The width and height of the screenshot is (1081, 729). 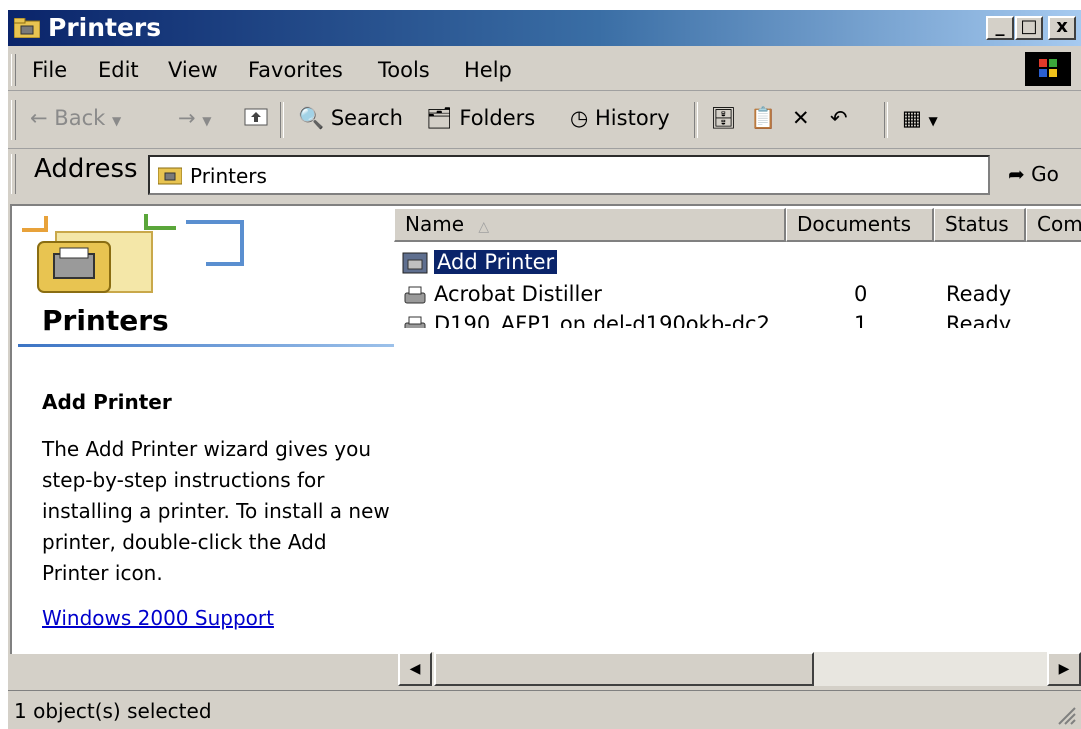 I want to click on menu-help: Help, so click(x=488, y=70).